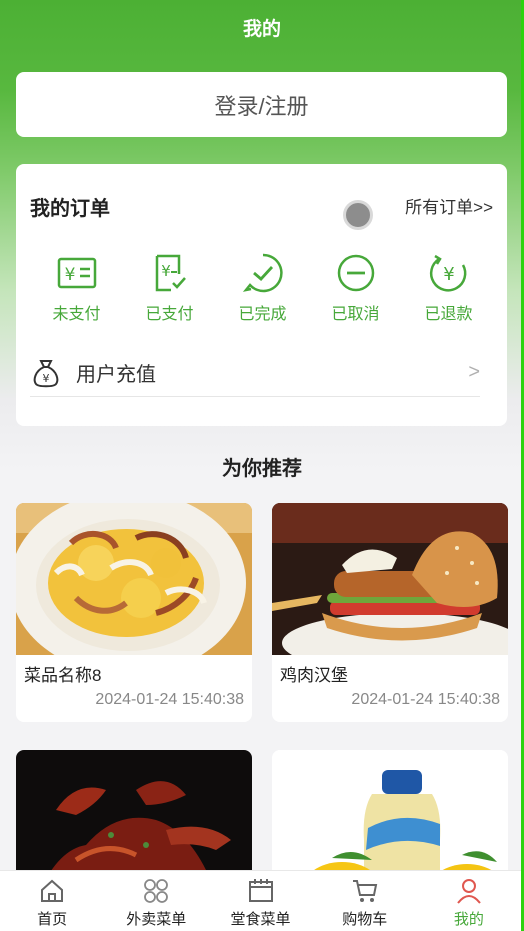 This screenshot has width=524, height=931. I want to click on order-status-paid: ¥ 已支付, so click(169, 288).